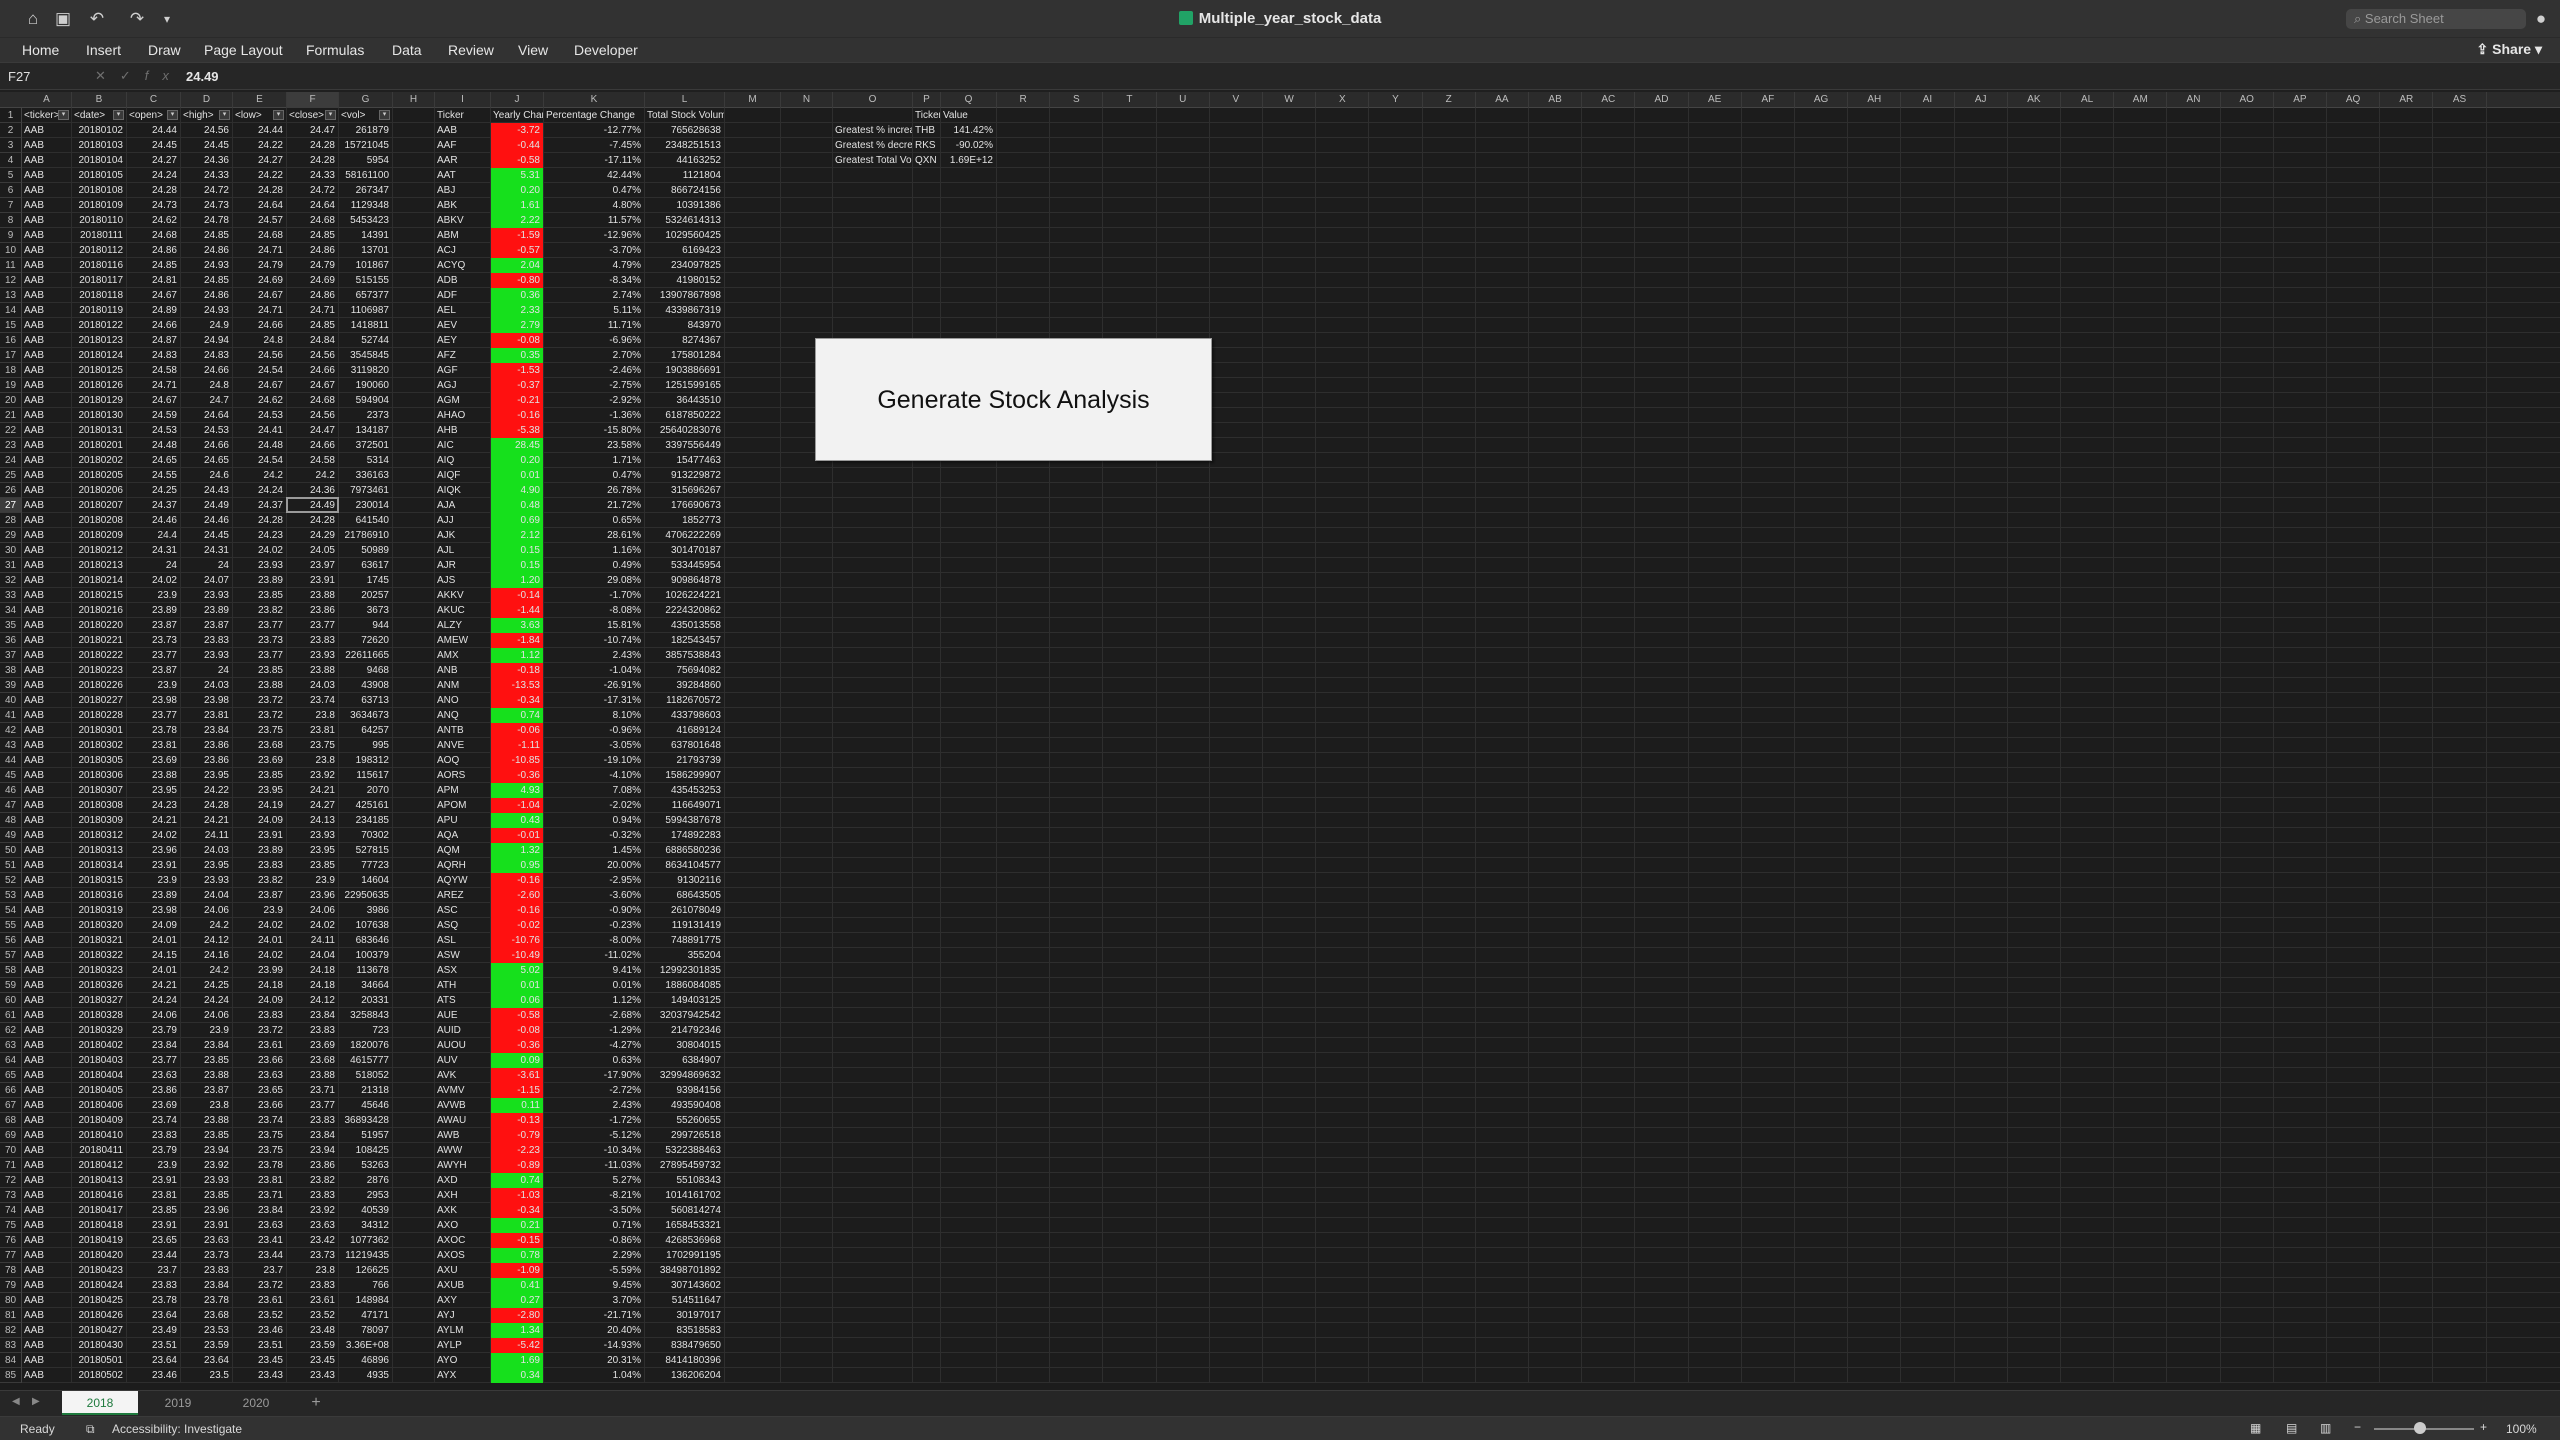 This screenshot has width=2560, height=1440. Describe the element at coordinates (259, 1330) in the screenshot. I see `cell: 23.46` at that location.